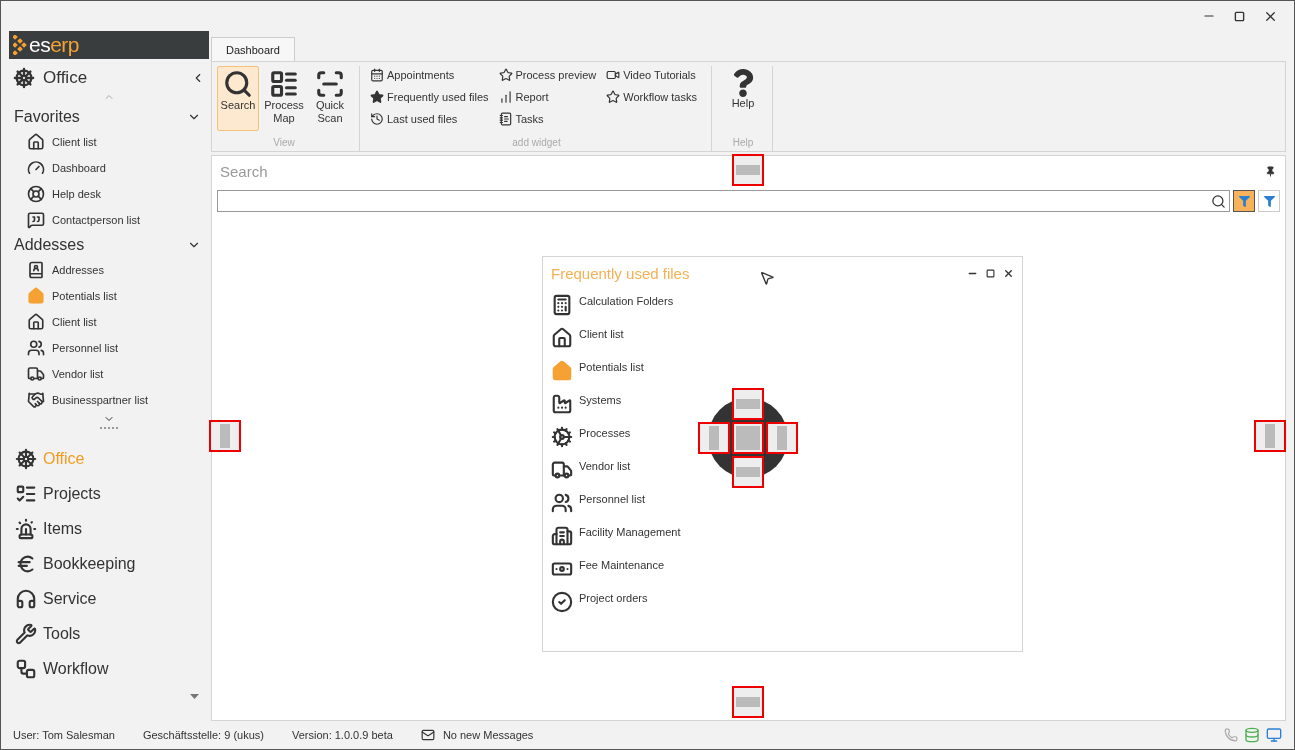 The height and width of the screenshot is (750, 1295). Describe the element at coordinates (47, 117) in the screenshot. I see `section-title: Favorites` at that location.